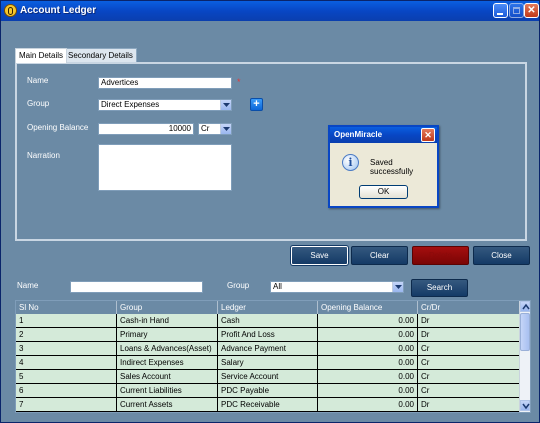  I want to click on dr-cr-value: Cr, so click(205, 128).